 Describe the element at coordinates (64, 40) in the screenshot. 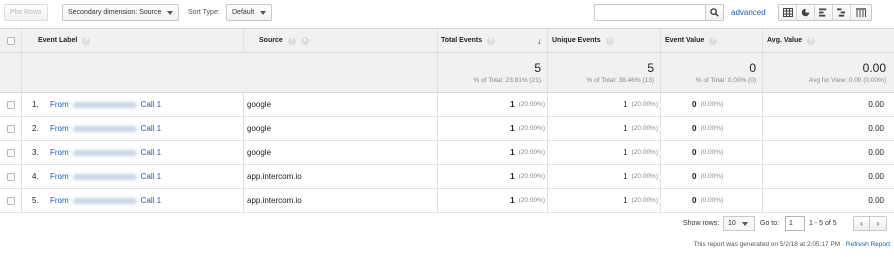

I see `col-header-event-label: Event Label ?` at that location.